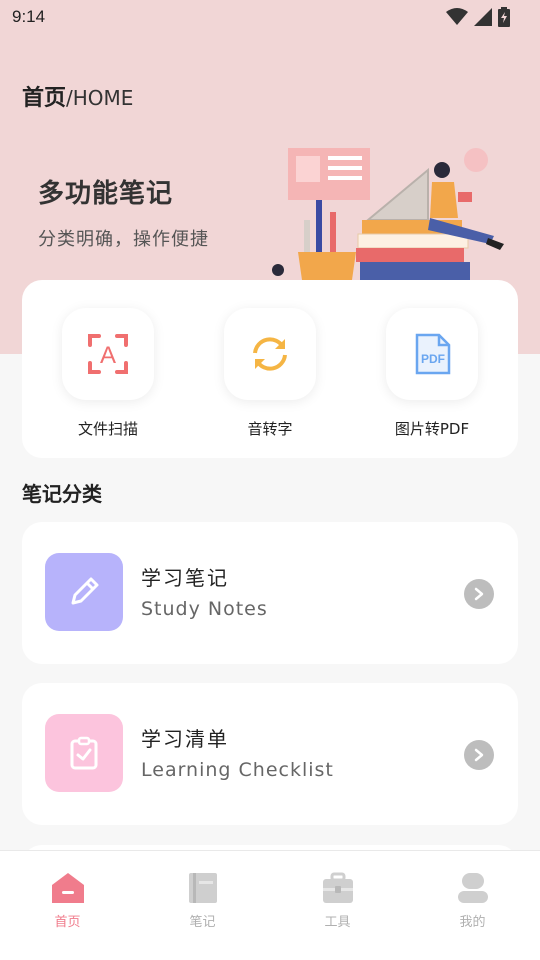  I want to click on banner-title: 多功能笔记, so click(106, 194).